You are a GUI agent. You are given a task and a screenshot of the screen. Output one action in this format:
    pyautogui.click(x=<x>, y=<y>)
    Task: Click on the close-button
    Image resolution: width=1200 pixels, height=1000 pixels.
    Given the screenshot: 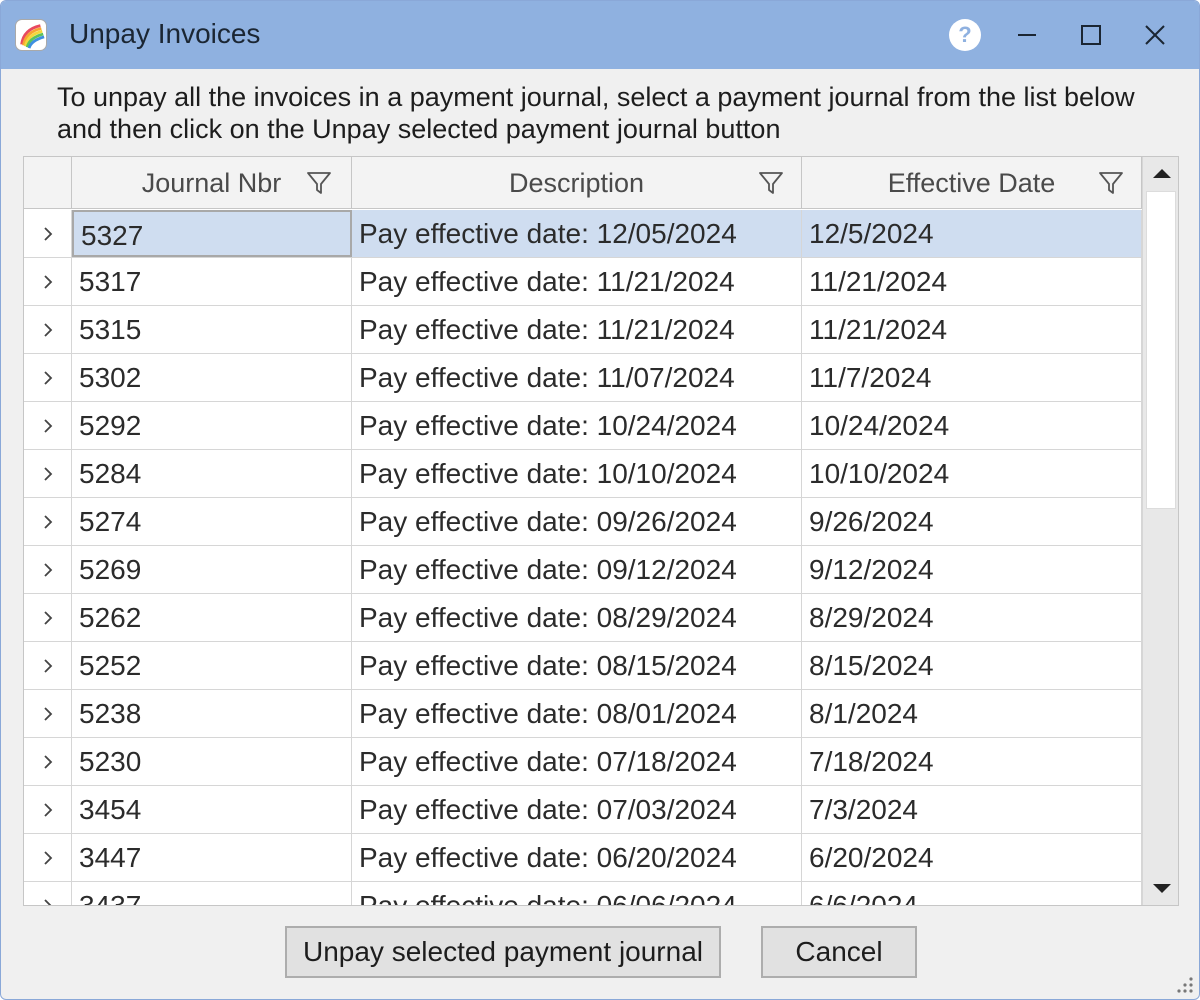 What is the action you would take?
    pyautogui.click(x=1155, y=35)
    